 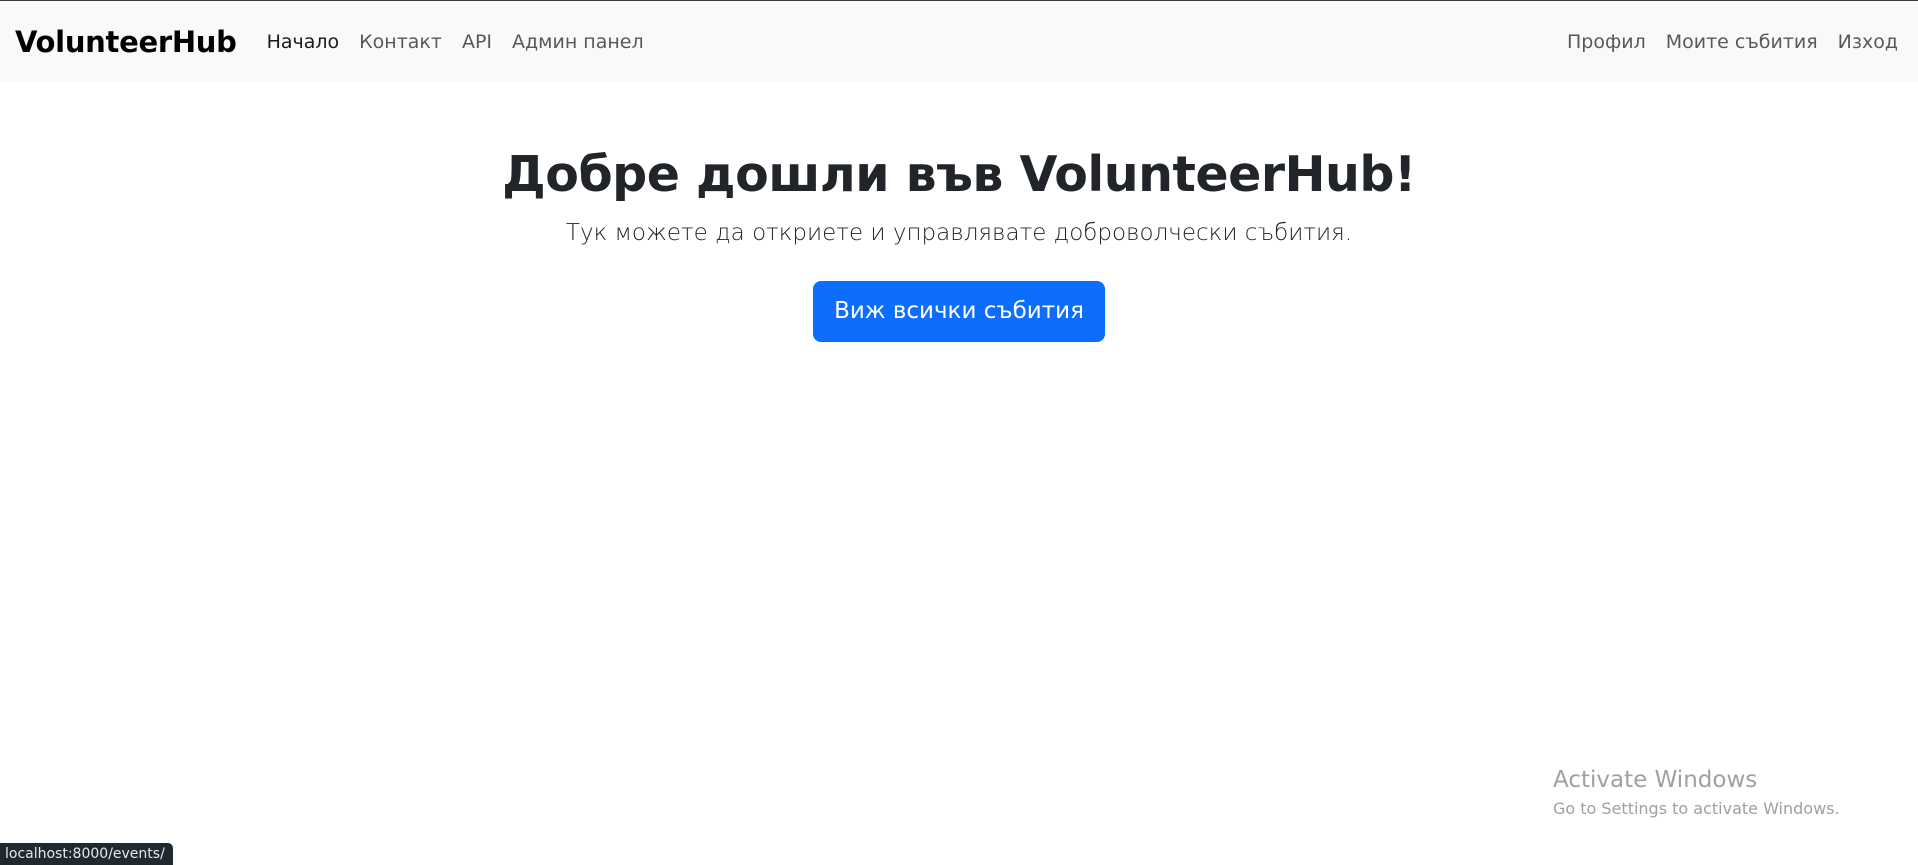 What do you see at coordinates (1868, 42) in the screenshot?
I see `nav-link-logout: Изход` at bounding box center [1868, 42].